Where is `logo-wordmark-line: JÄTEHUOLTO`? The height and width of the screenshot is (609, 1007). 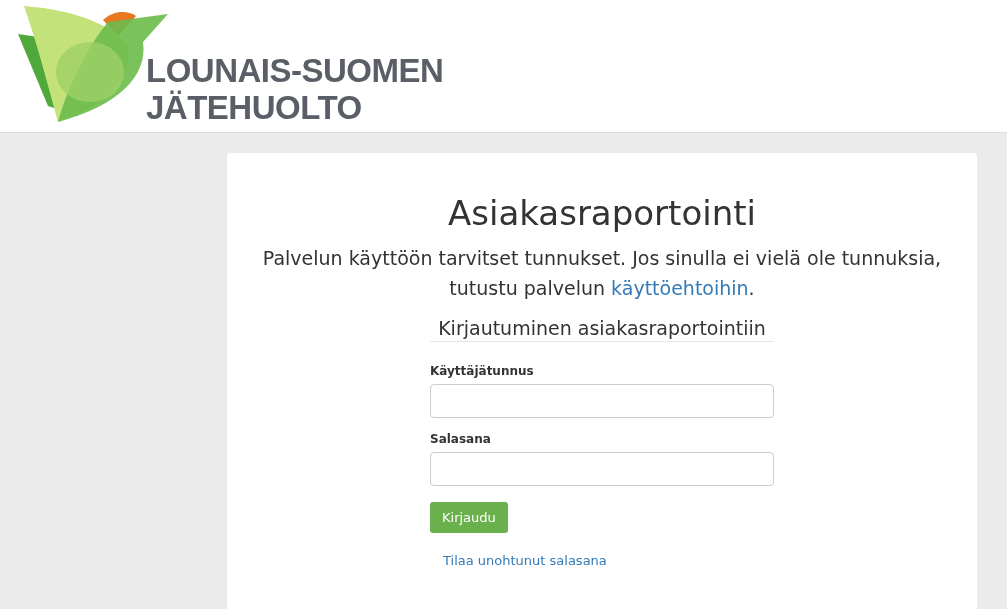 logo-wordmark-line: JÄTEHUOLTO is located at coordinates (254, 107).